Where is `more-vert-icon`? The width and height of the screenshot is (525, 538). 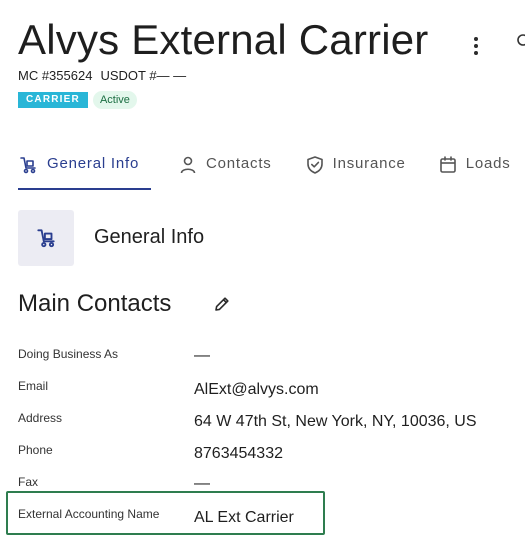
more-vert-icon is located at coordinates (476, 39).